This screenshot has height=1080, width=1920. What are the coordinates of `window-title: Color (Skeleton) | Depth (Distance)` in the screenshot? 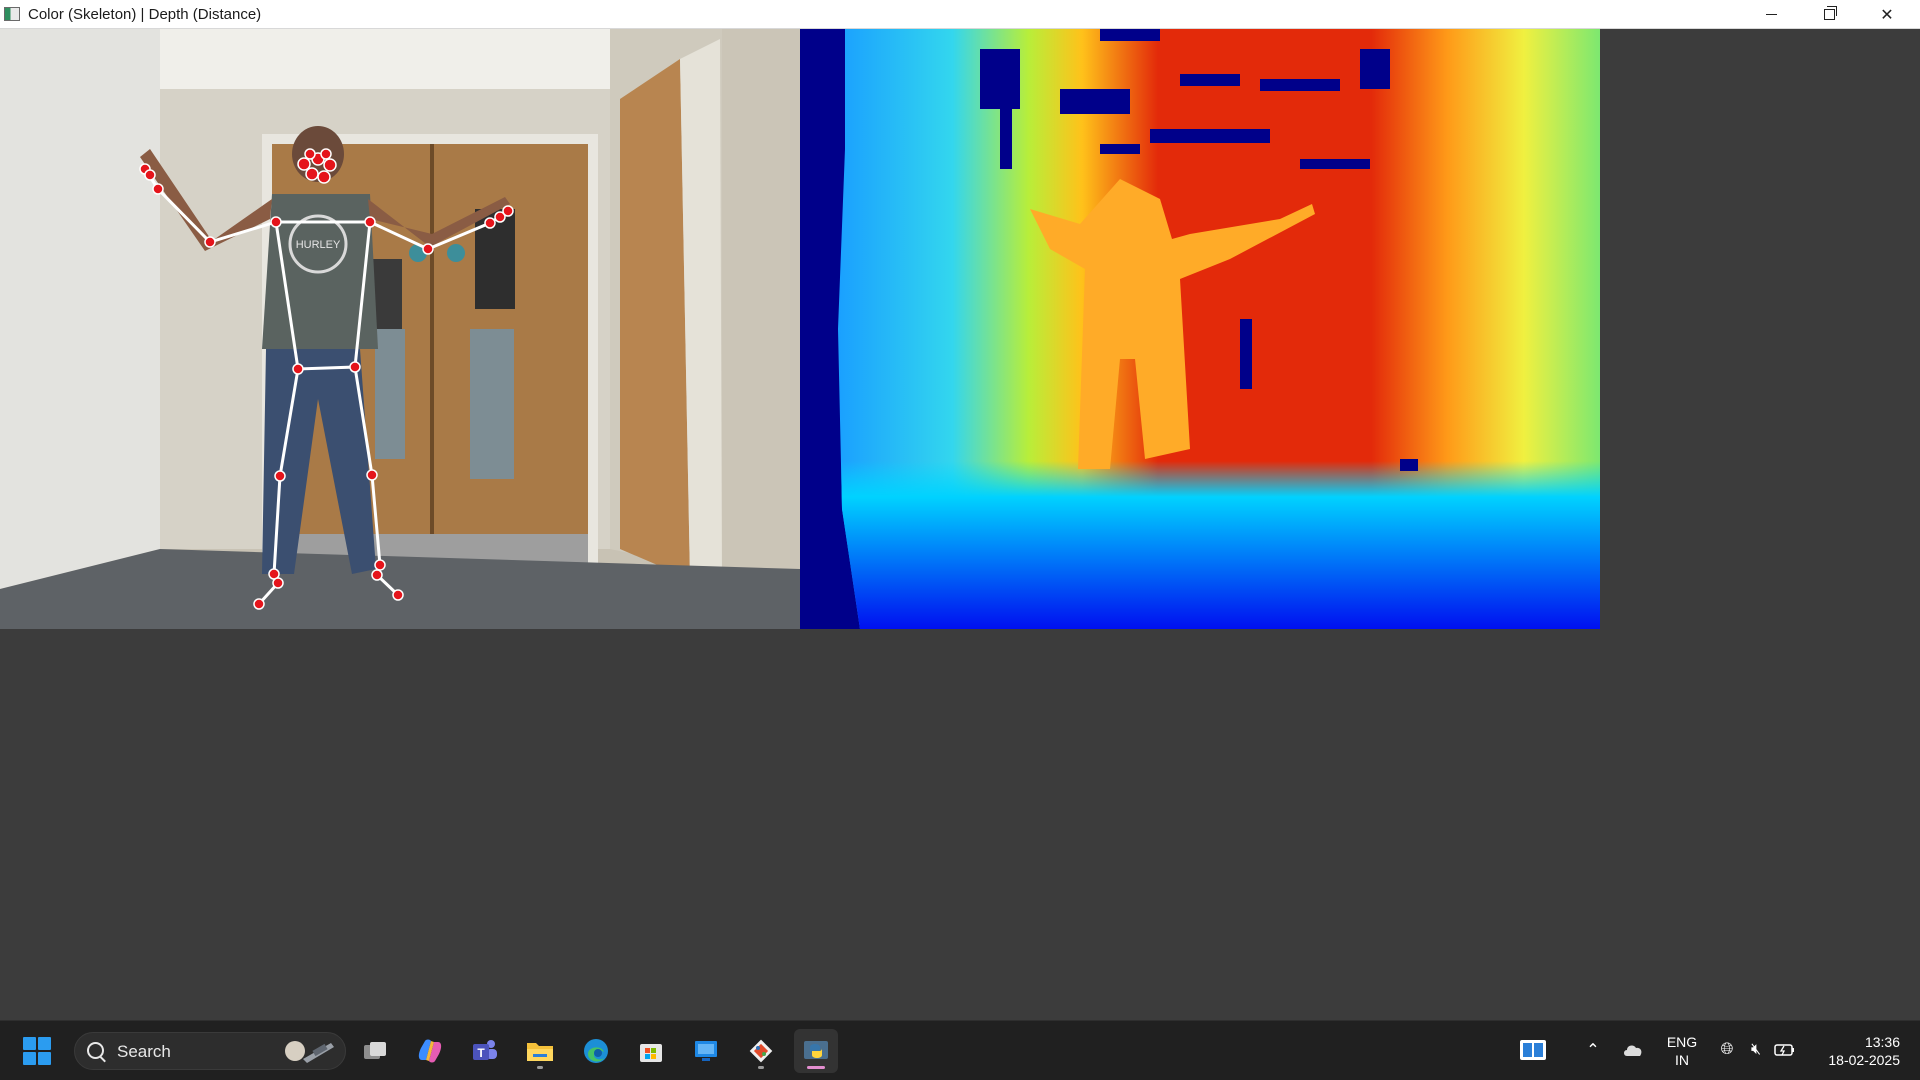 It's located at (145, 14).